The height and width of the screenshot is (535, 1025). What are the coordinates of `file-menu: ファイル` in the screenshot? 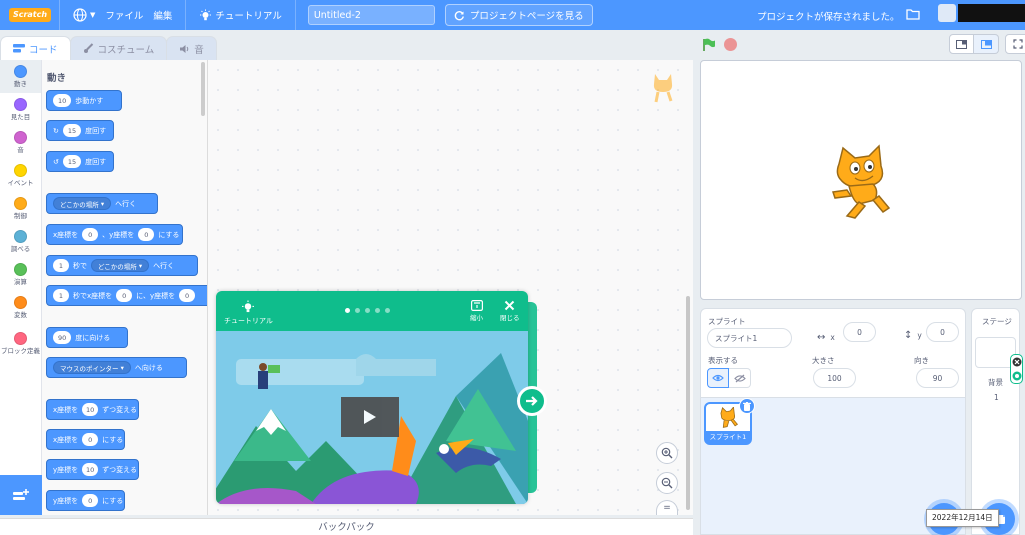 It's located at (124, 15).